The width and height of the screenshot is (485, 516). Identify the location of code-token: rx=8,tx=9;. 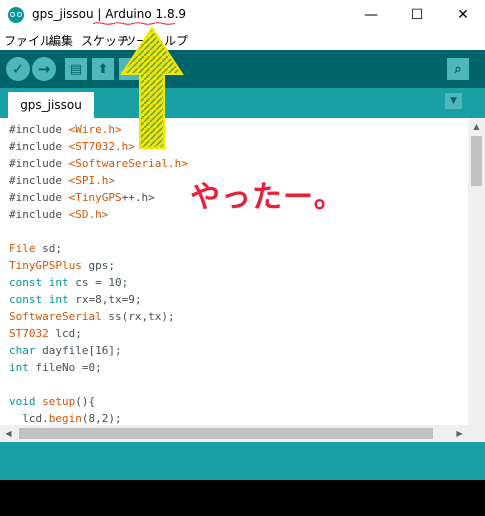
(105, 299).